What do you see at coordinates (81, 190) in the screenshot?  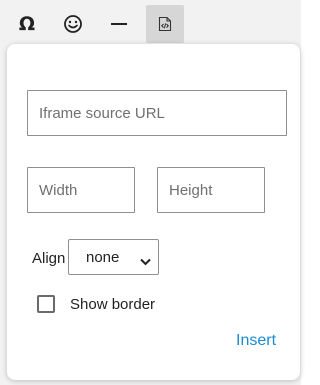 I see `width-input` at bounding box center [81, 190].